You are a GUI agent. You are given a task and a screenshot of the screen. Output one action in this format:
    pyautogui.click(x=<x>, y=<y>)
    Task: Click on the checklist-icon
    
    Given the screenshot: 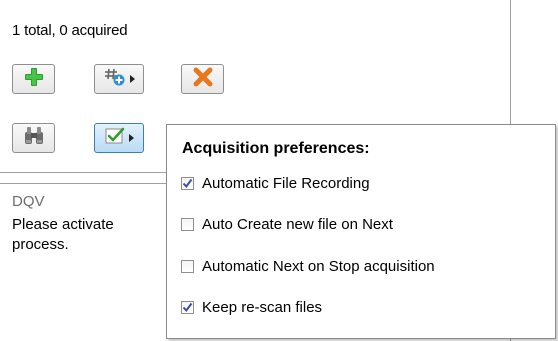 What is the action you would take?
    pyautogui.click(x=115, y=138)
    